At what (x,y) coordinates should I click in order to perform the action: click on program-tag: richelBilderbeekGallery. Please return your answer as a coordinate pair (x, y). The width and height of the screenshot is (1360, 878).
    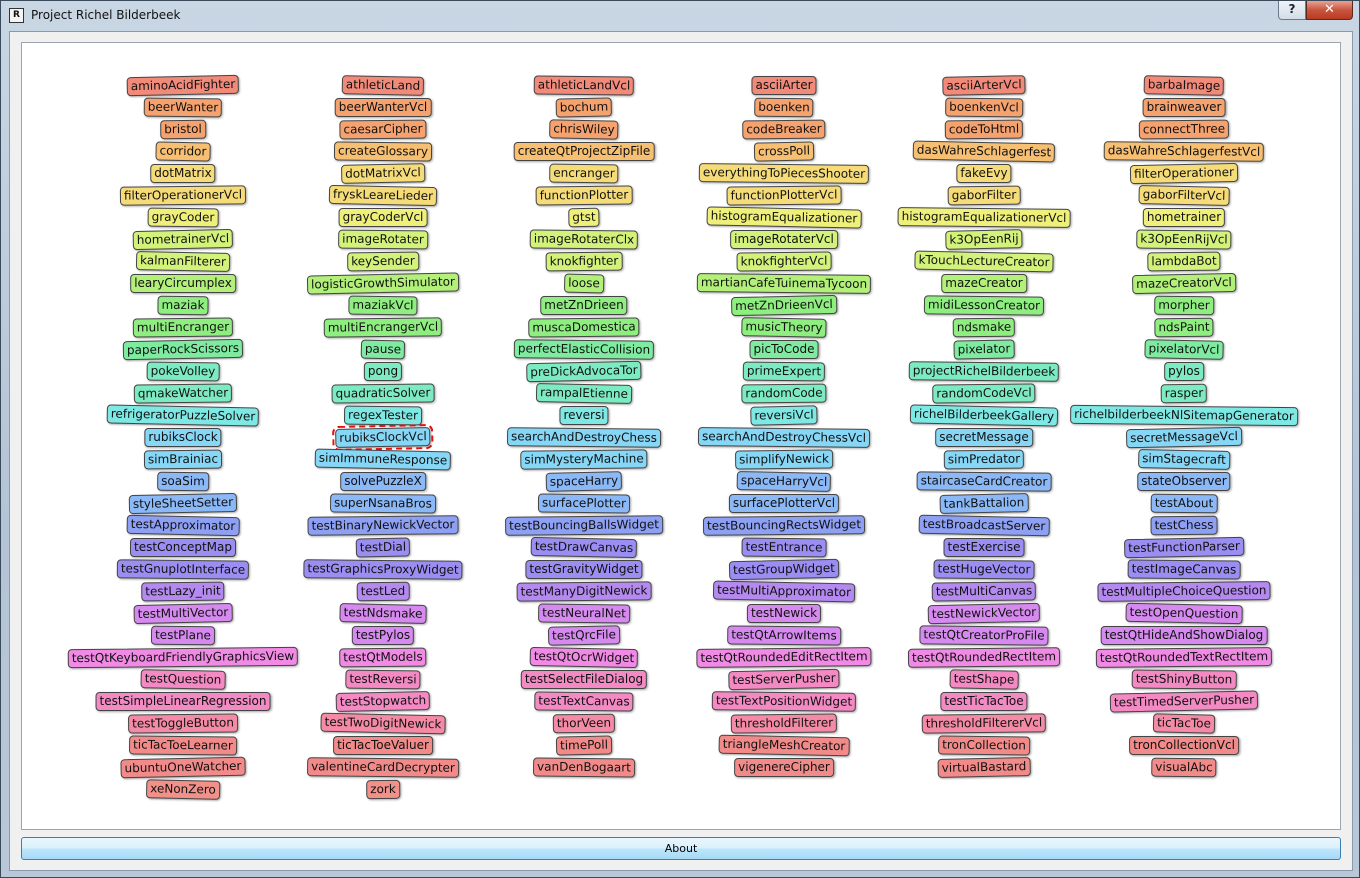
    Looking at the image, I should click on (984, 415).